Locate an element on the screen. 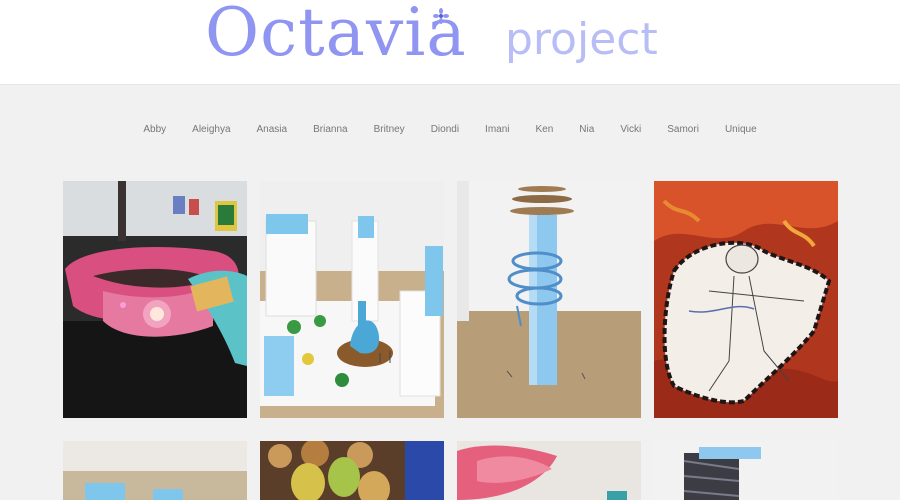 This screenshot has width=900, height=500. logo-subtitle: project is located at coordinates (581, 39).